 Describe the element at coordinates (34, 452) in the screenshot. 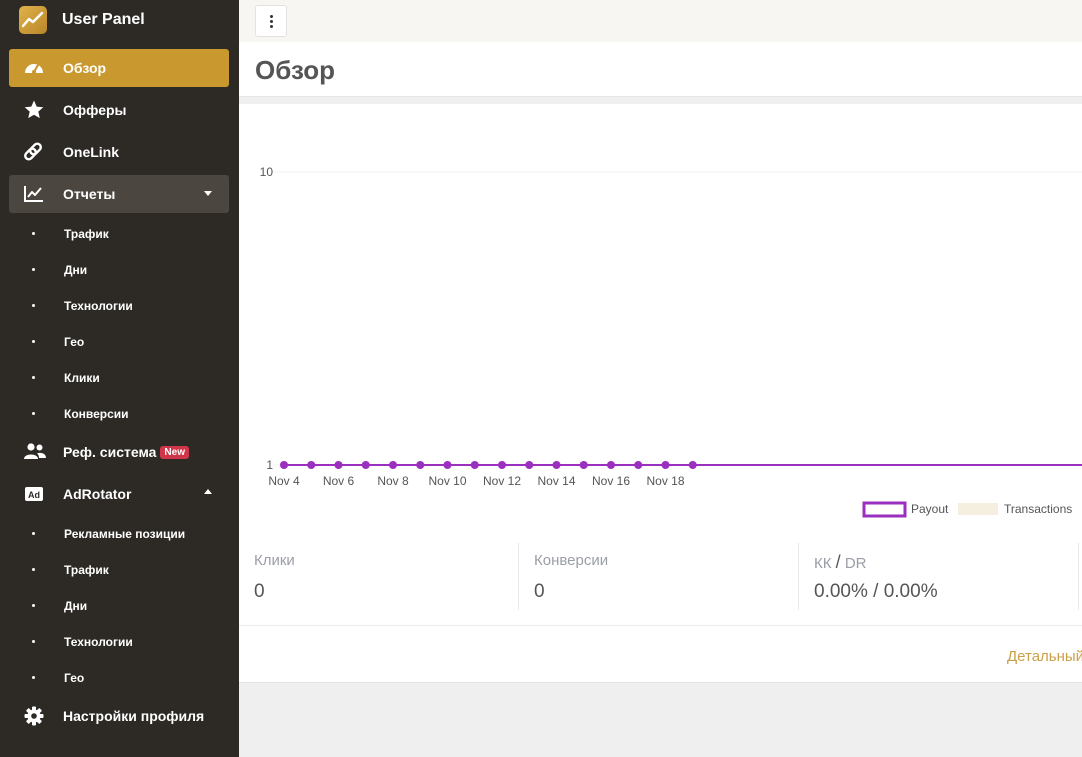

I see `users-icon` at that location.